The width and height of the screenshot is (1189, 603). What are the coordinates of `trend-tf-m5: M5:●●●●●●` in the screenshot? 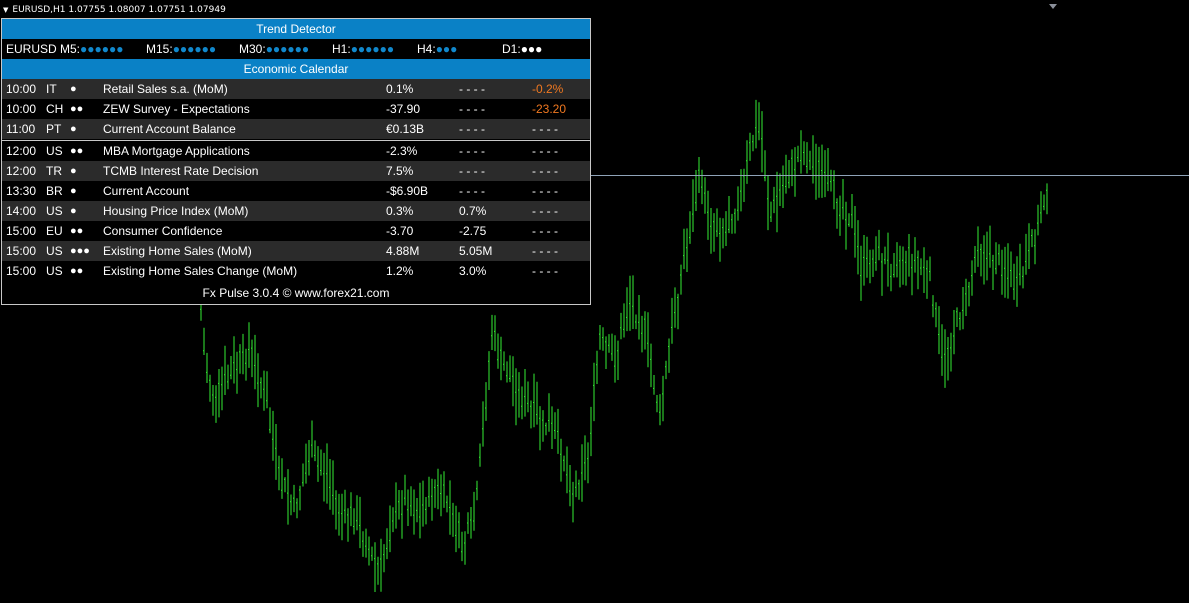 It's located at (92, 49).